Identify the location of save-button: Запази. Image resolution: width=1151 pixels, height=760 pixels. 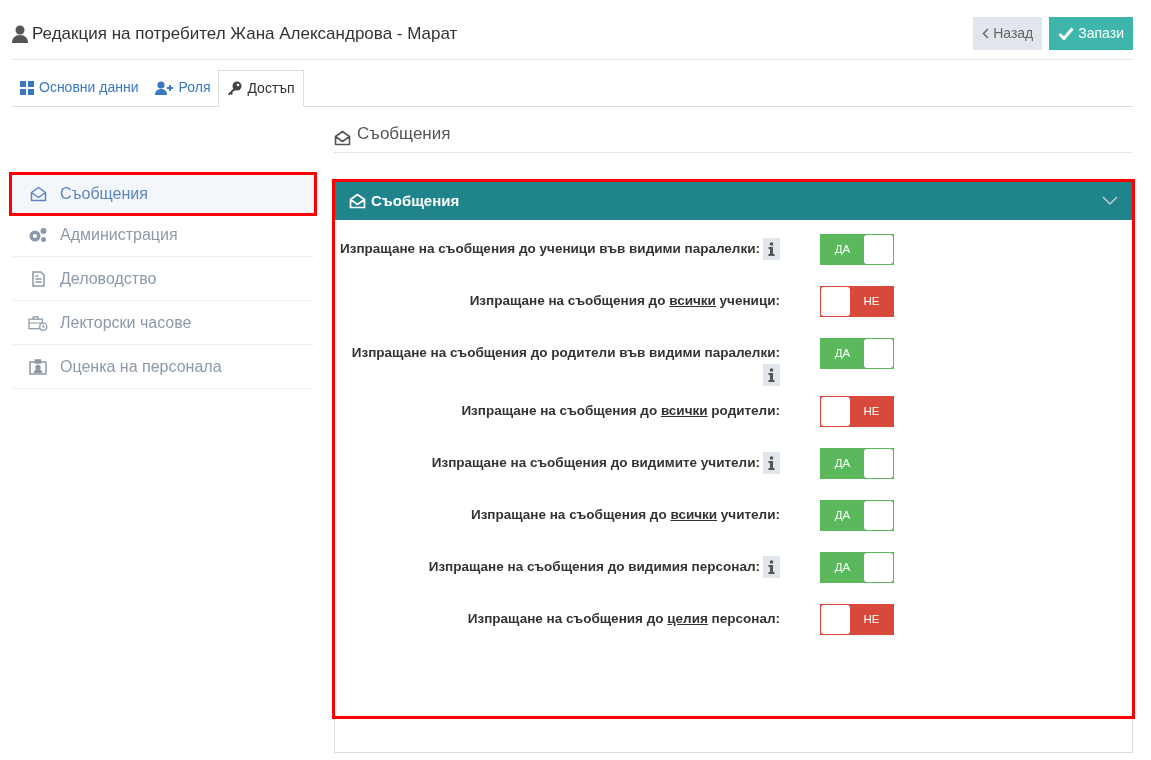
(1091, 33).